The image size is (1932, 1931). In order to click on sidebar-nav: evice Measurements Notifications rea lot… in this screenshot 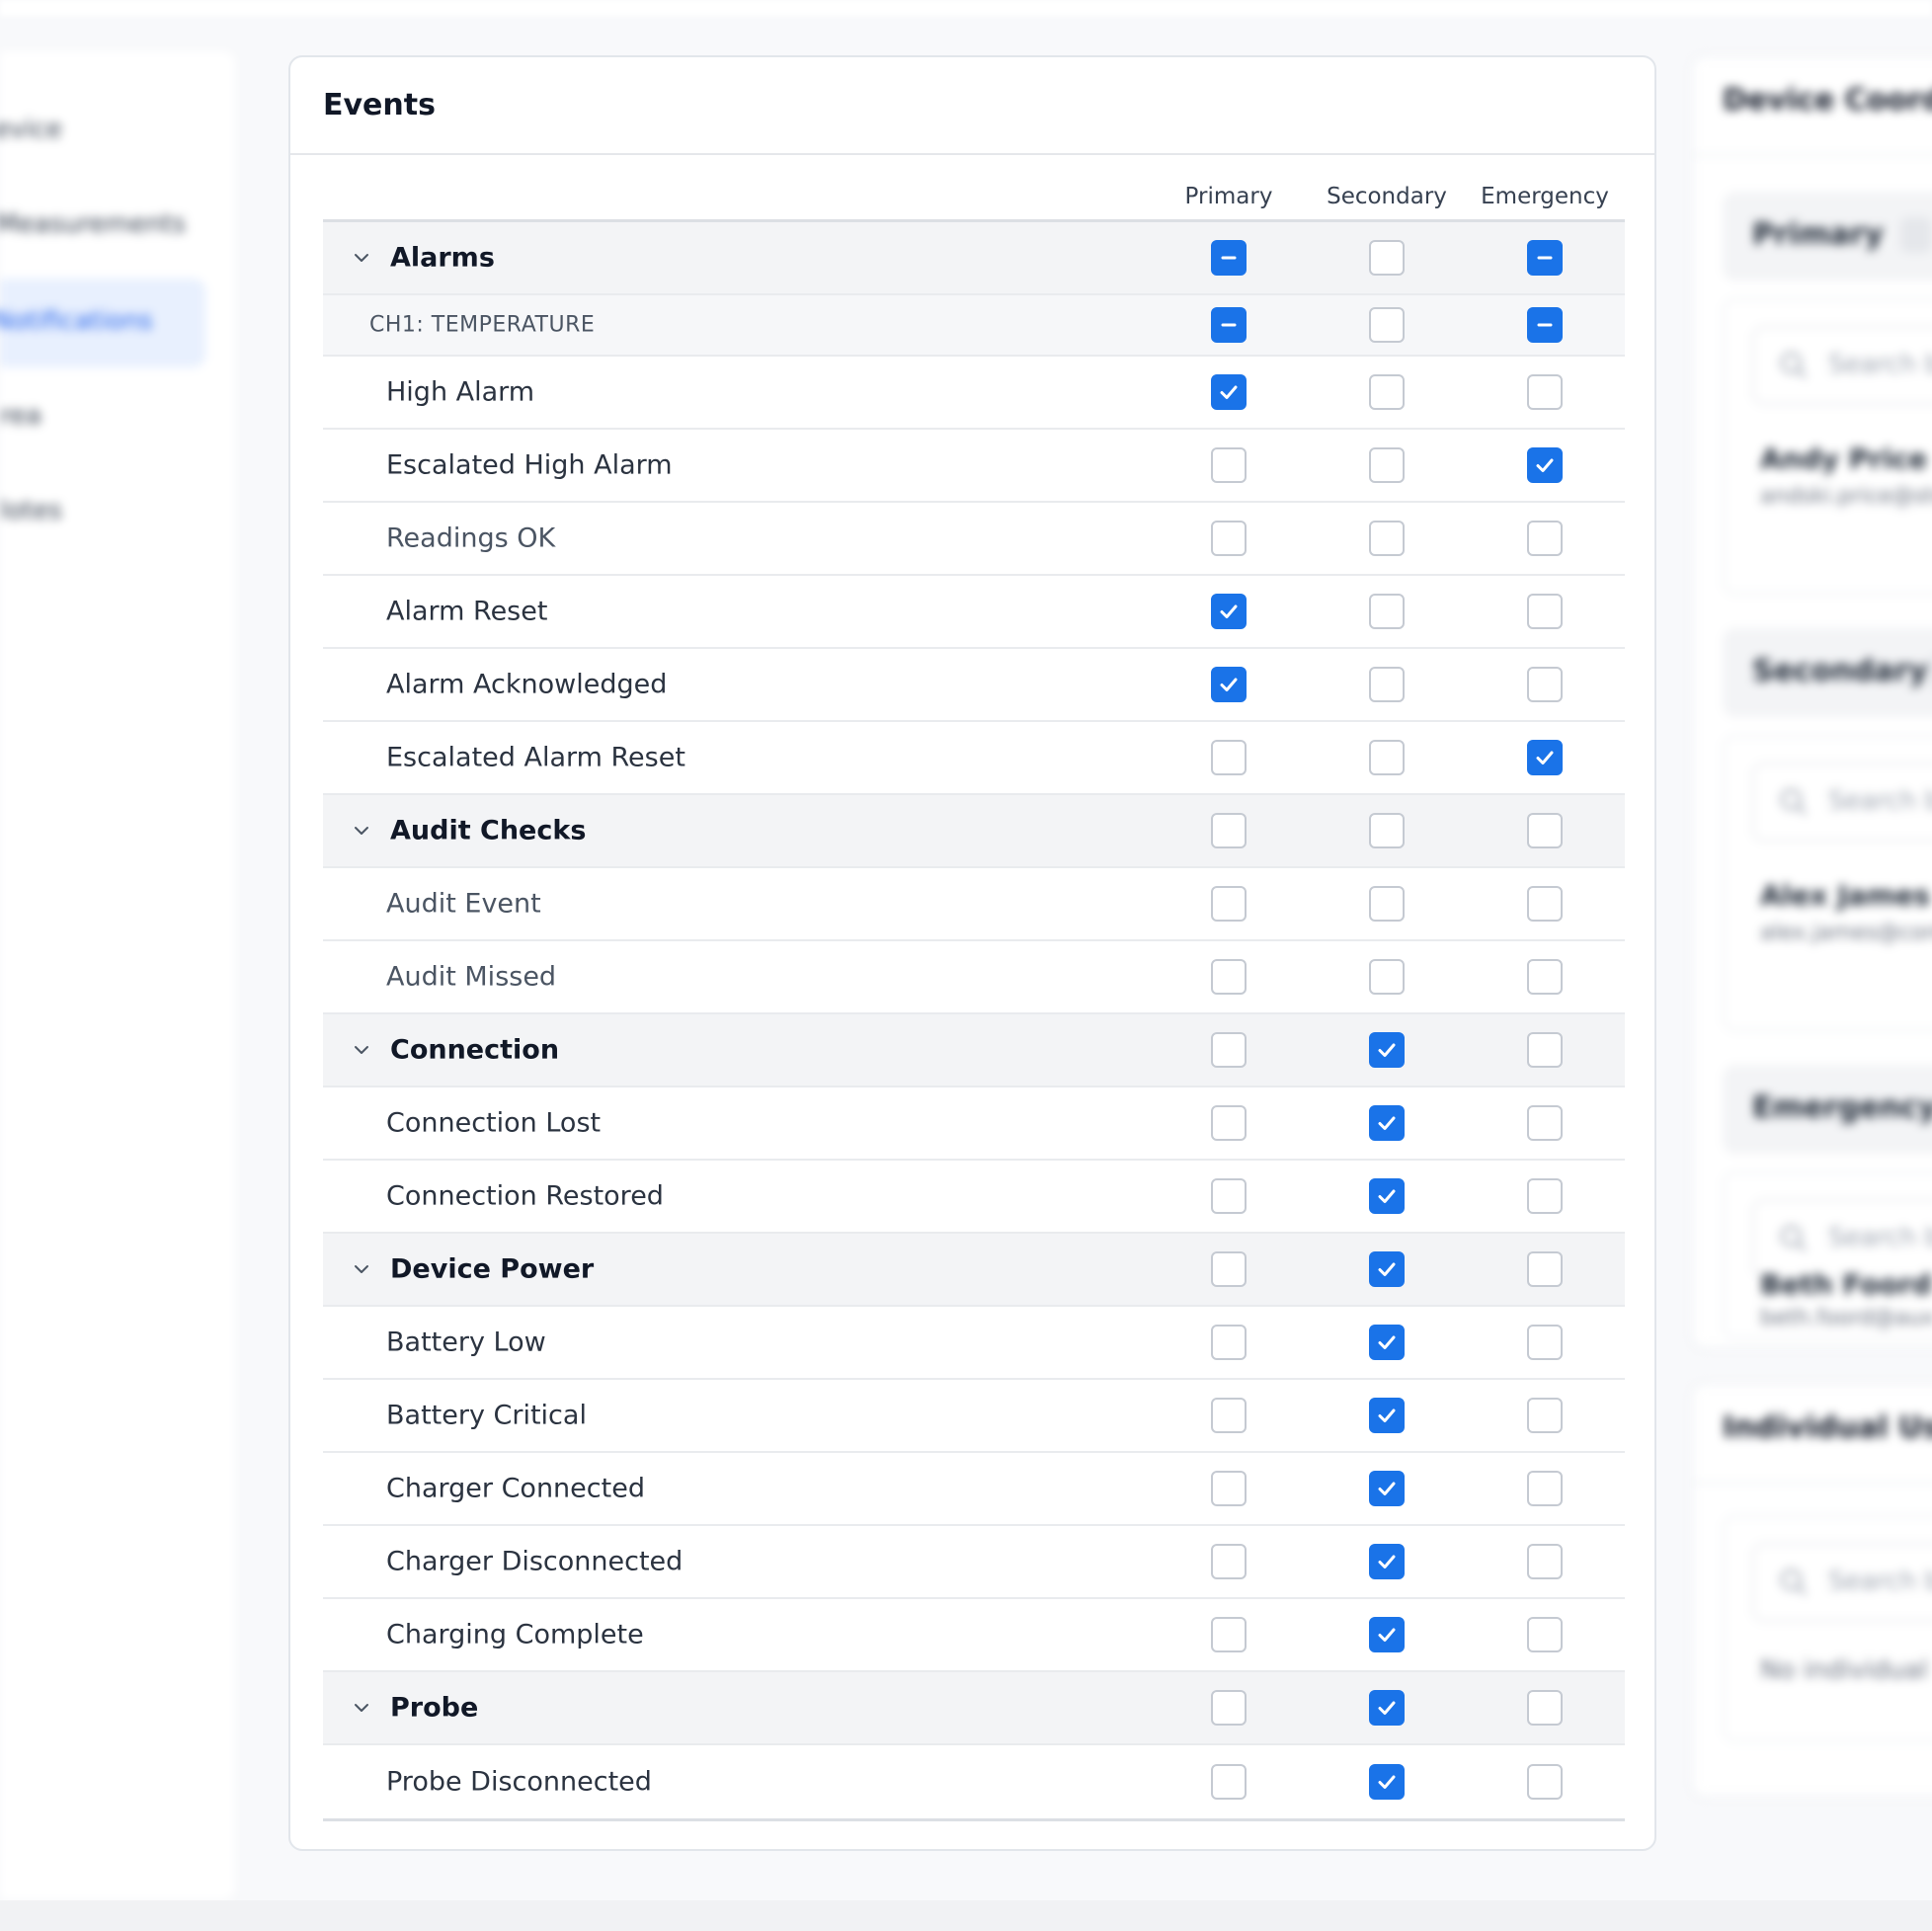, I will do `click(117, 975)`.